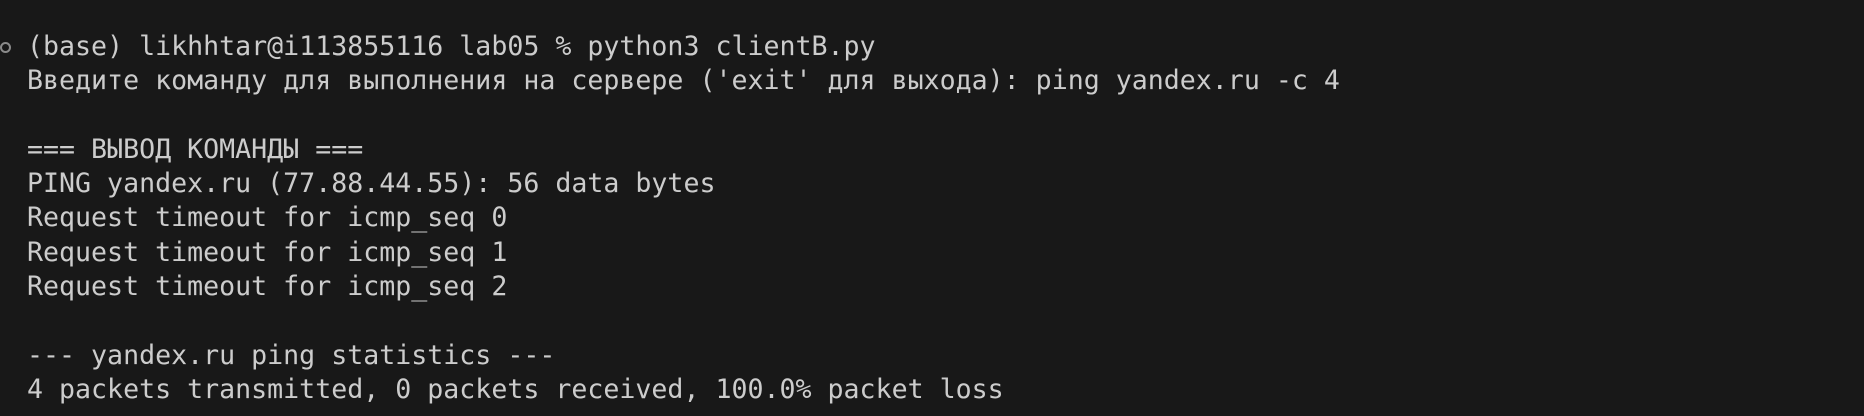 This screenshot has width=1864, height=416. What do you see at coordinates (267, 218) in the screenshot?
I see `output-line: Request timeout for icmp_seq 0` at bounding box center [267, 218].